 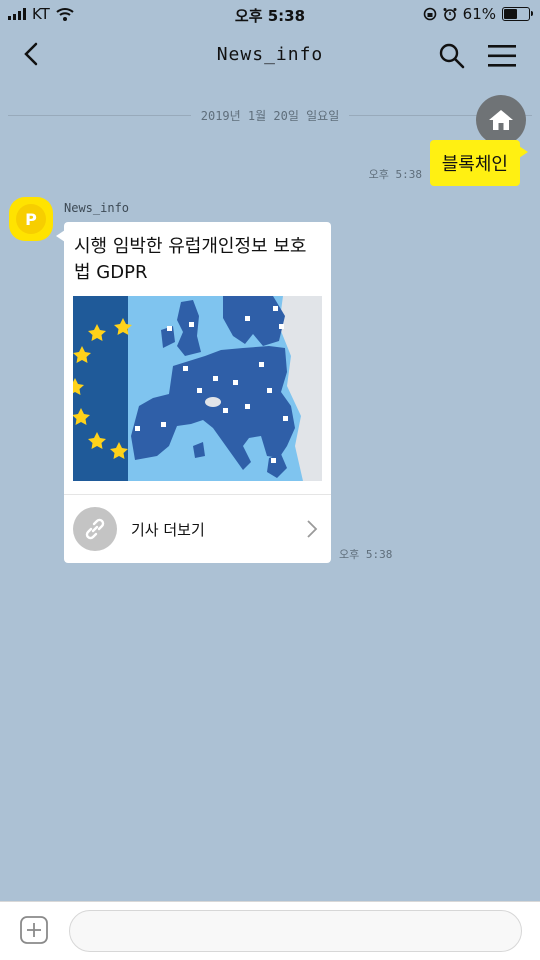 What do you see at coordinates (168, 530) in the screenshot?
I see `read-more-label: 기사 더보기` at bounding box center [168, 530].